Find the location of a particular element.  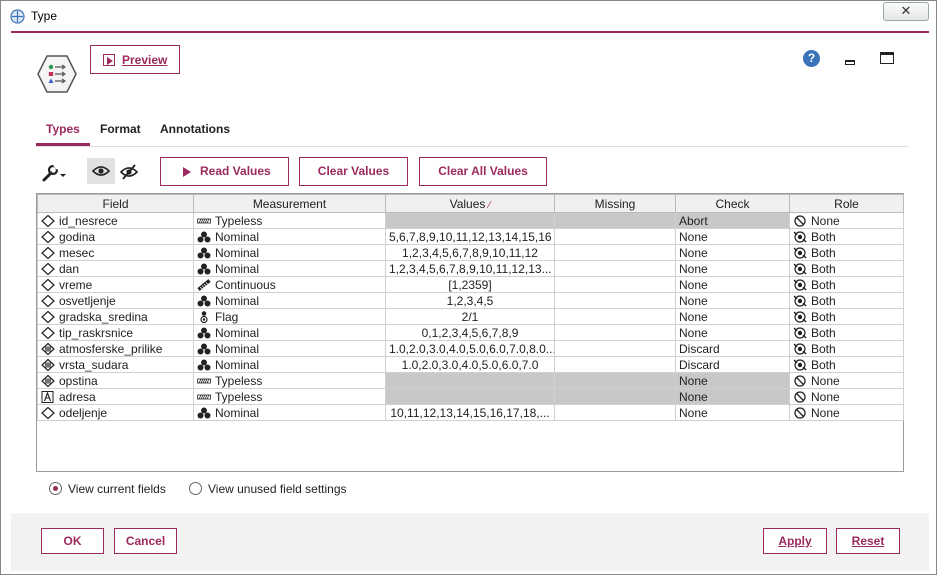

values-cell: 2/1 is located at coordinates (470, 316).